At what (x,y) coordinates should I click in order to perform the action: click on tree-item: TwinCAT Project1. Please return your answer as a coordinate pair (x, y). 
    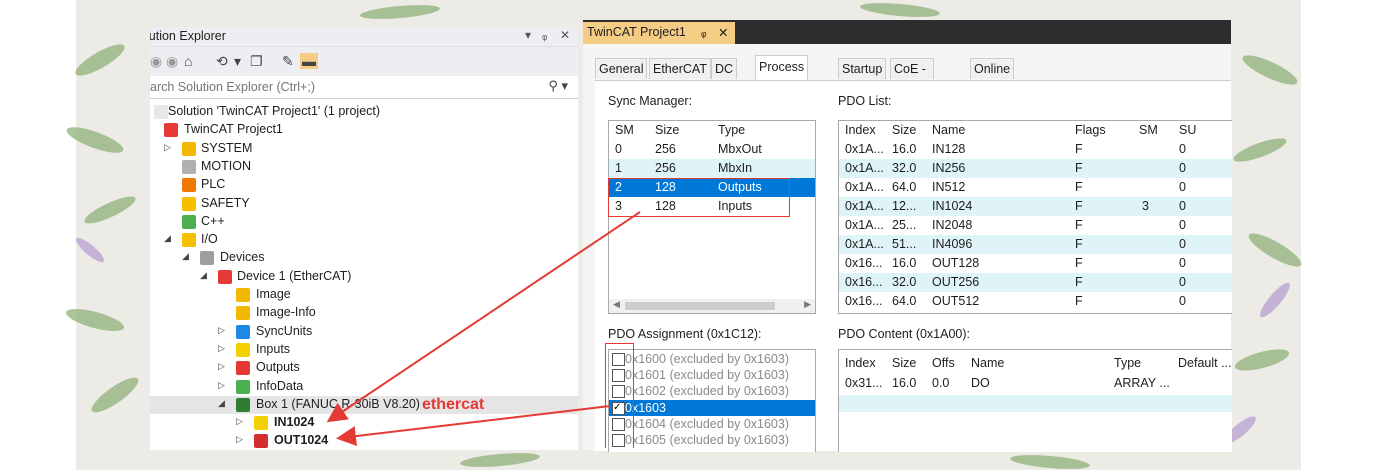
    Looking at the image, I should click on (364, 130).